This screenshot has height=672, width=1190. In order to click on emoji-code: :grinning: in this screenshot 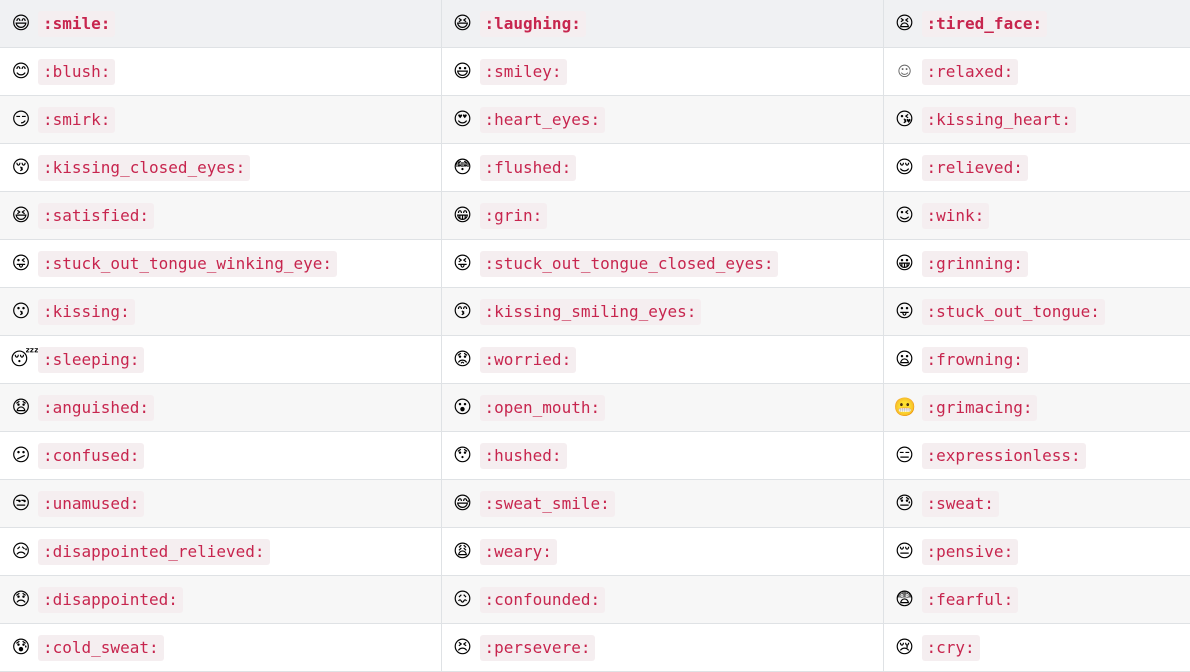, I will do `click(974, 263)`.